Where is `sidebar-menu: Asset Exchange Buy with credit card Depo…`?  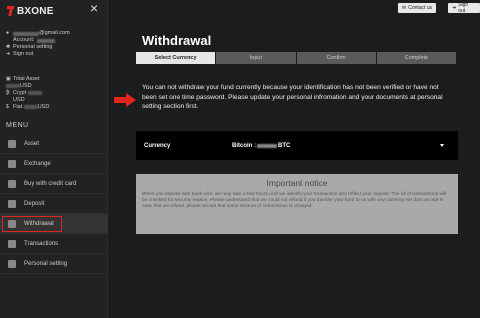 sidebar-menu: Asset Exchange Buy with credit card Depo… is located at coordinates (54, 204).